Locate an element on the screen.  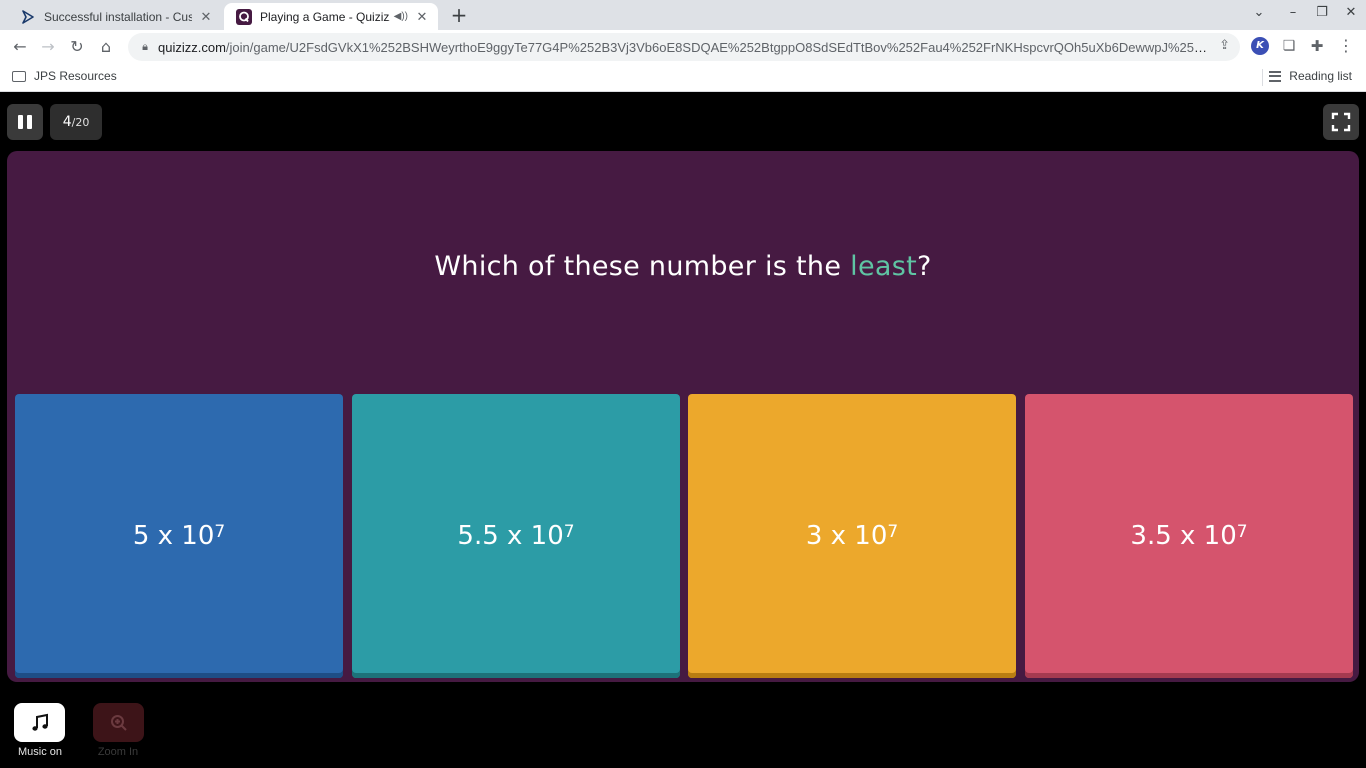
zoom-in-button is located at coordinates (118, 722).